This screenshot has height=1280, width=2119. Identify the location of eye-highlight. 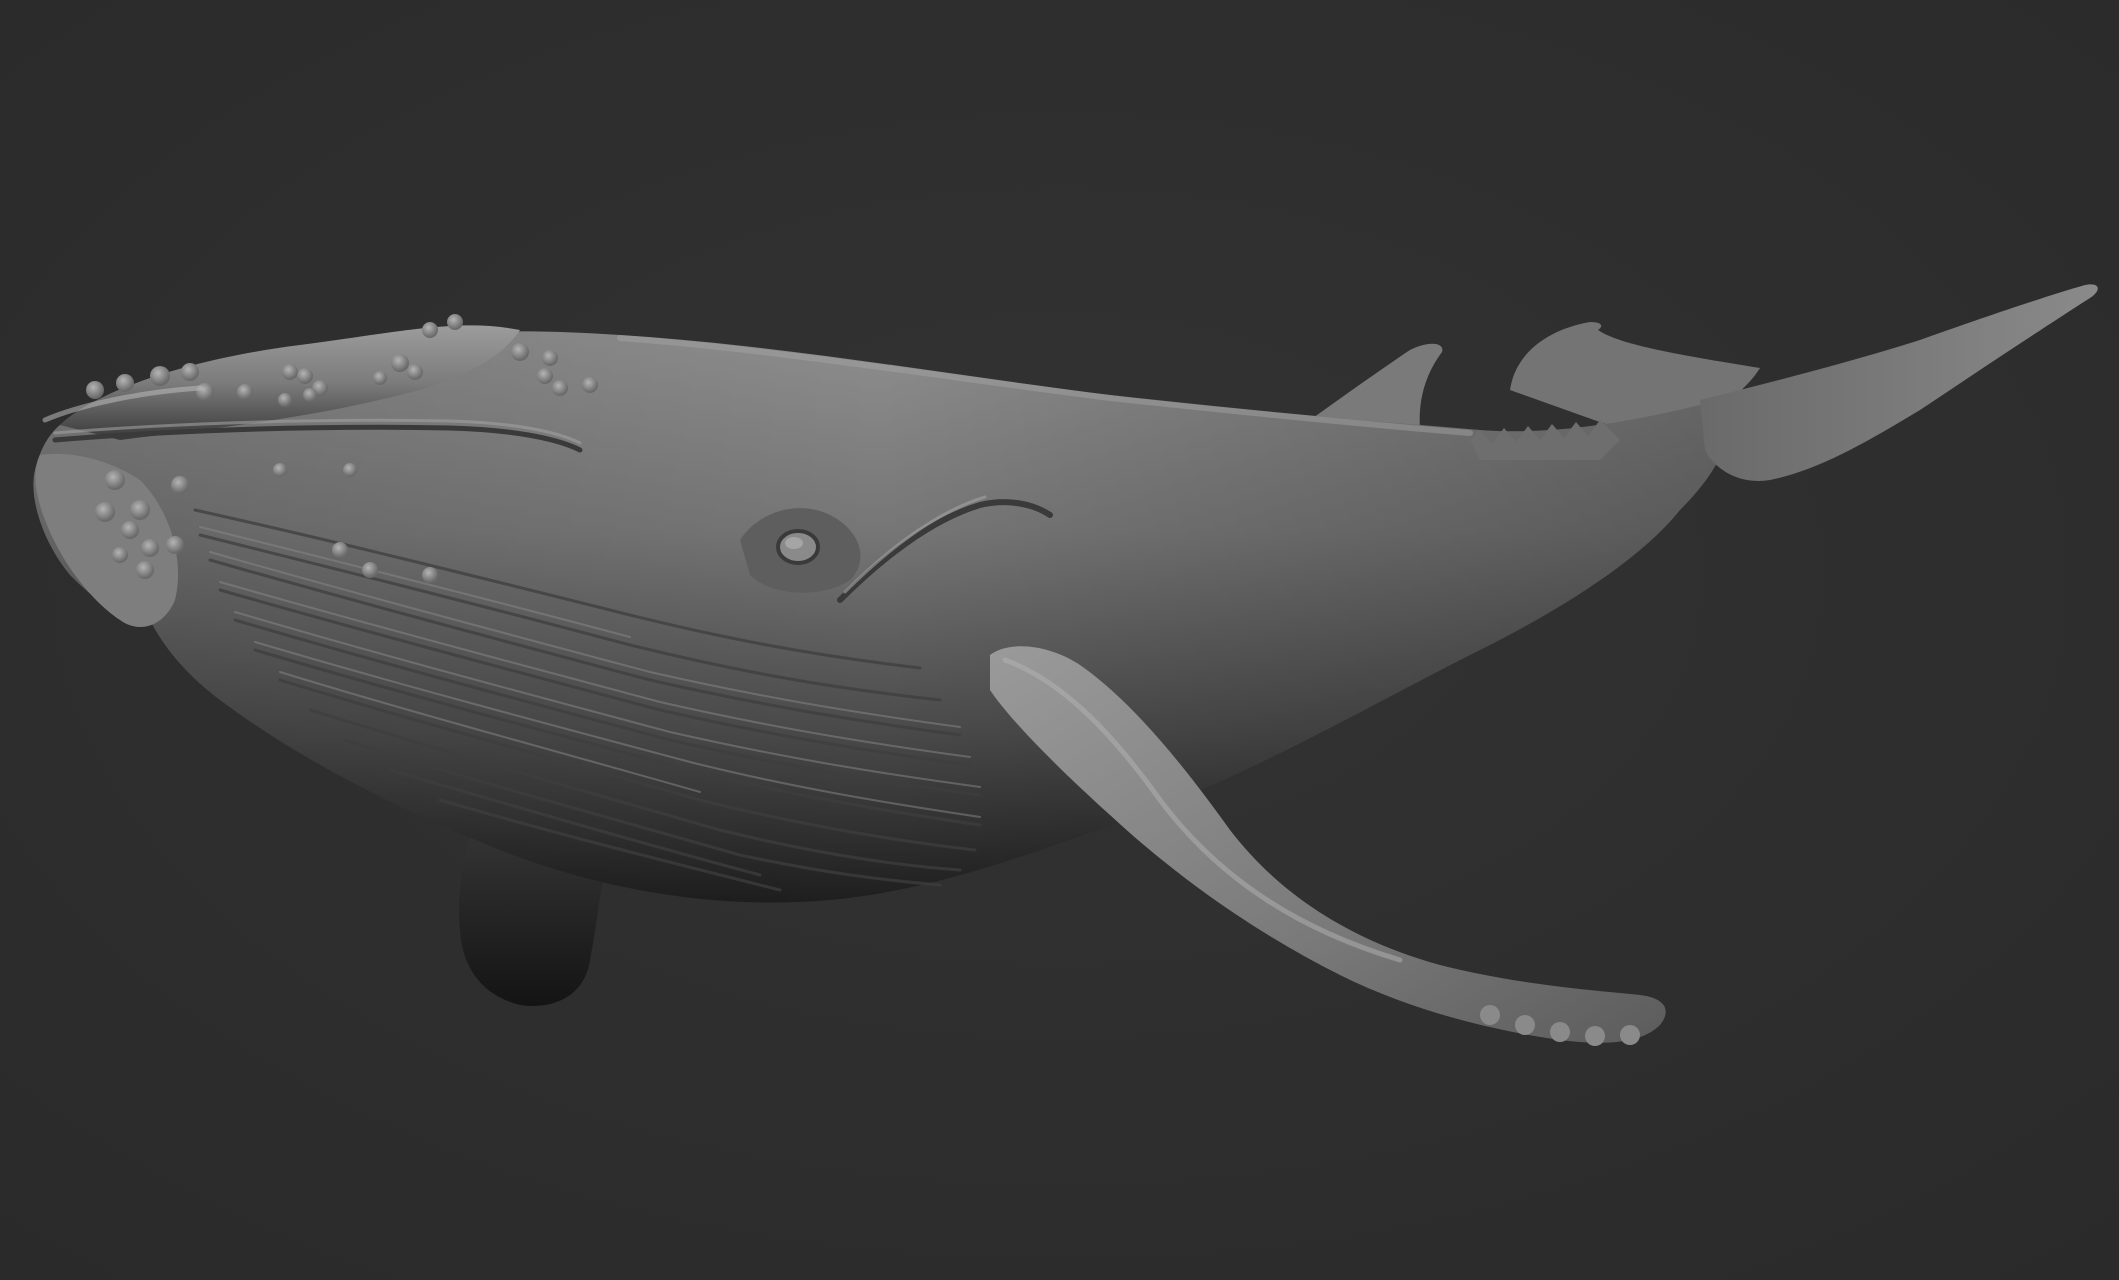
(794, 543).